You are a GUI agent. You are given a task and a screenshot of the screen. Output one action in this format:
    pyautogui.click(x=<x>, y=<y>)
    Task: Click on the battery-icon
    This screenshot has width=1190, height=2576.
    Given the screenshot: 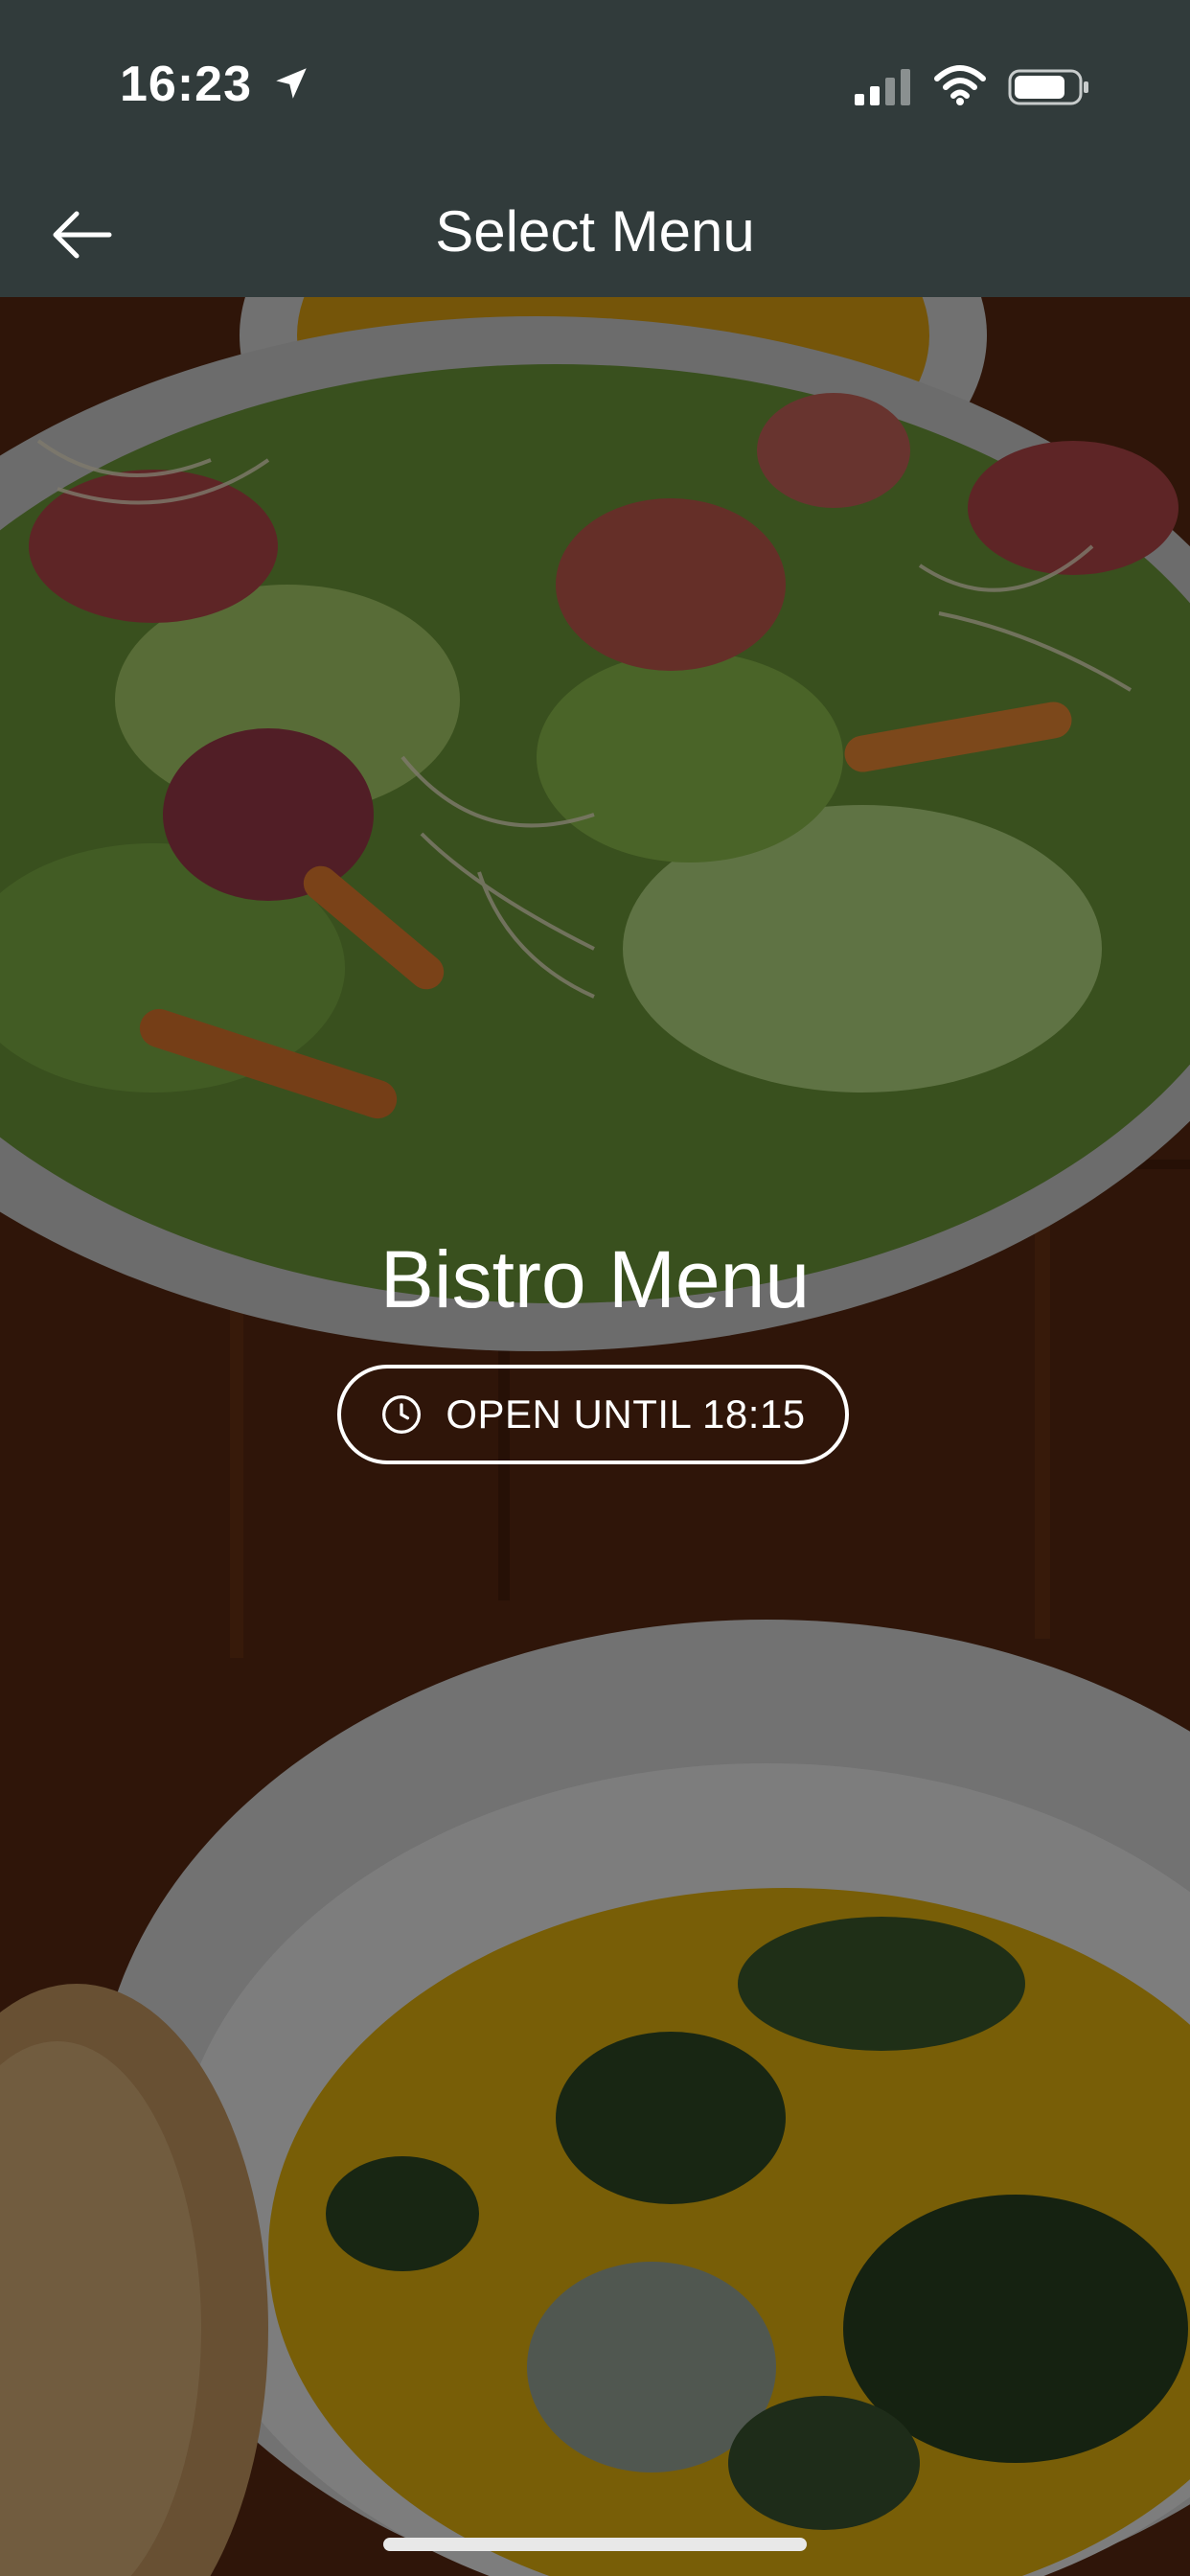 What is the action you would take?
    pyautogui.click(x=1048, y=87)
    